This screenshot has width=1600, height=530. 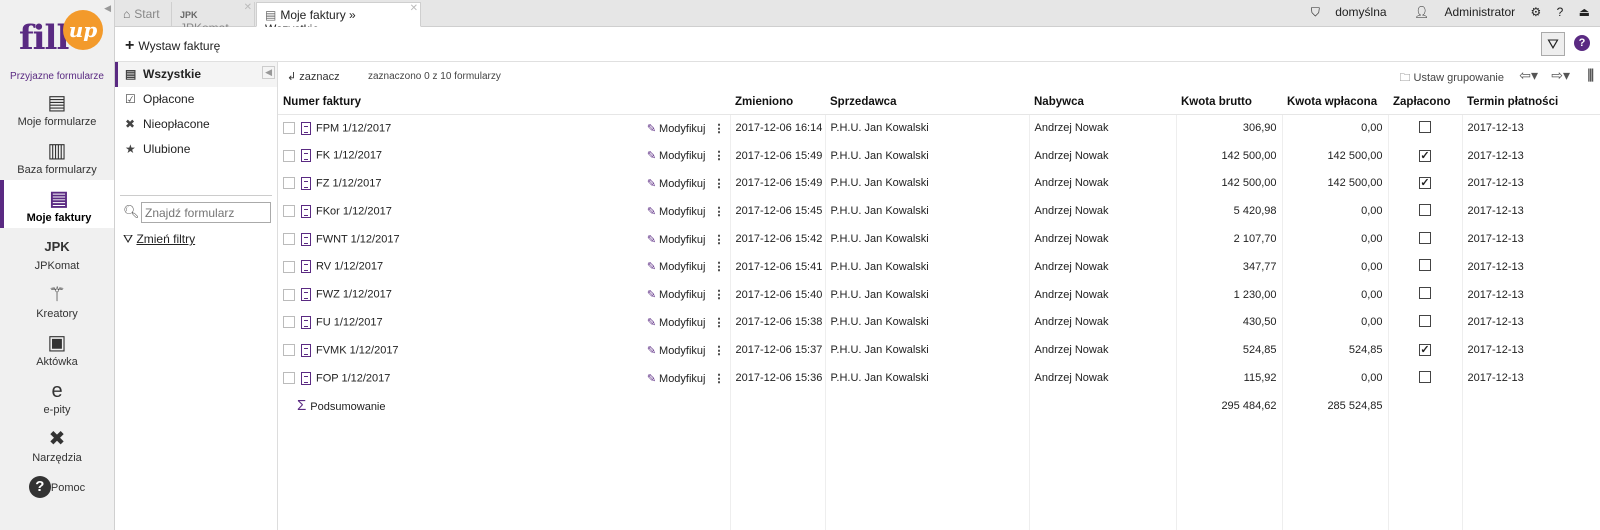 I want to click on column-header: Numer faktury, so click(x=504, y=102).